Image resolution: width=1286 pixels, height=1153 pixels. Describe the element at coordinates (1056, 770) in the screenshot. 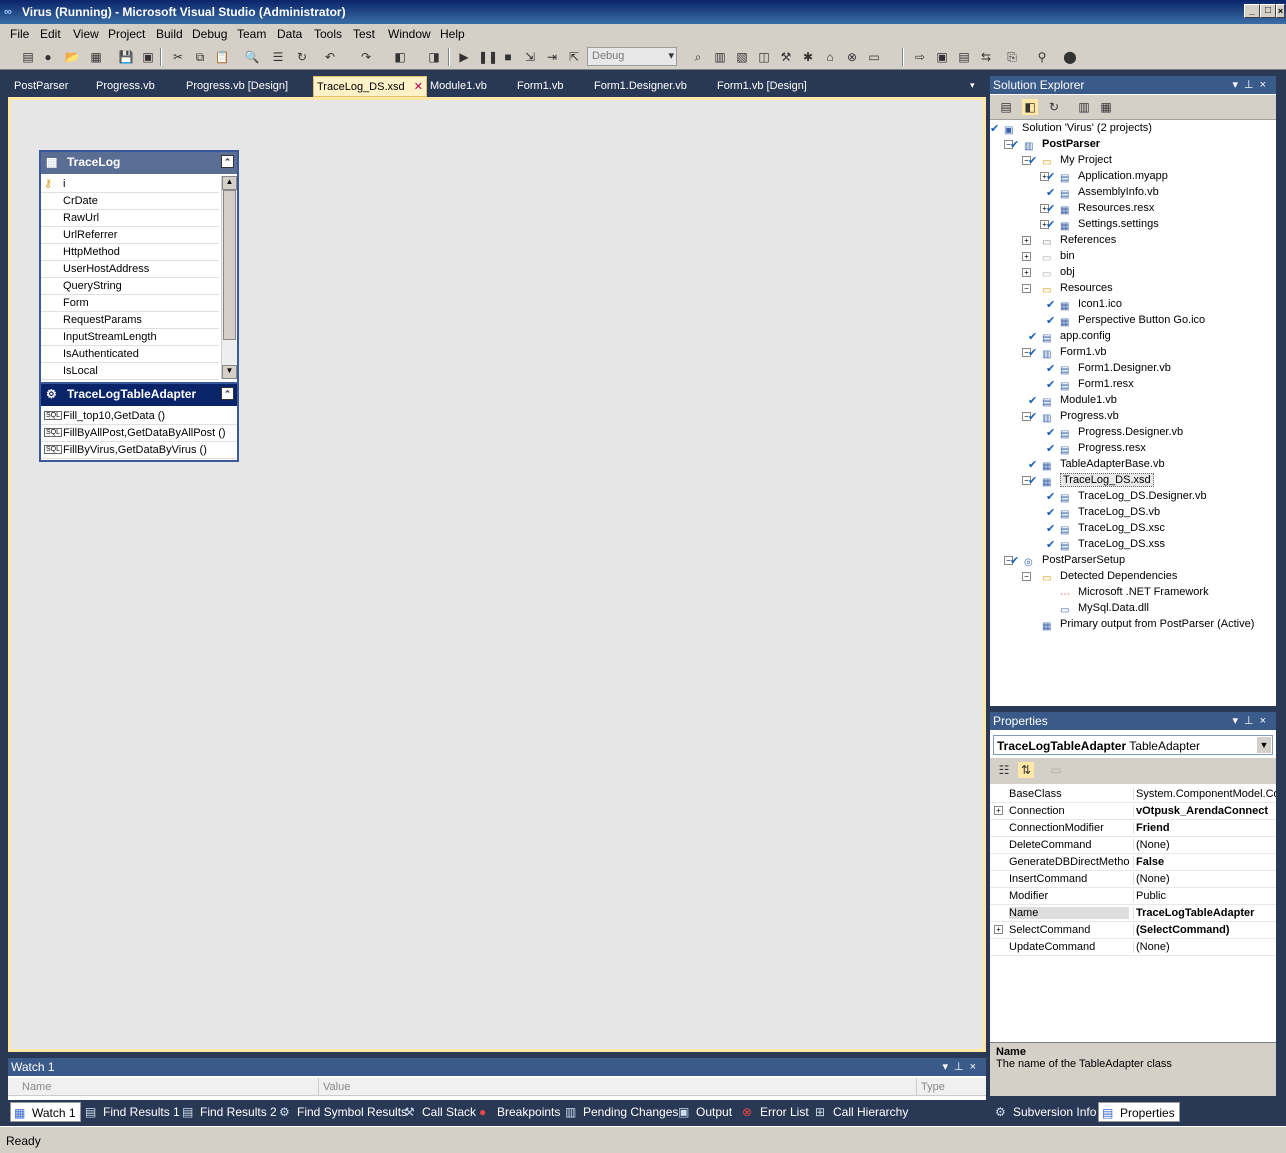

I see `property-pages-icon: ▭` at that location.